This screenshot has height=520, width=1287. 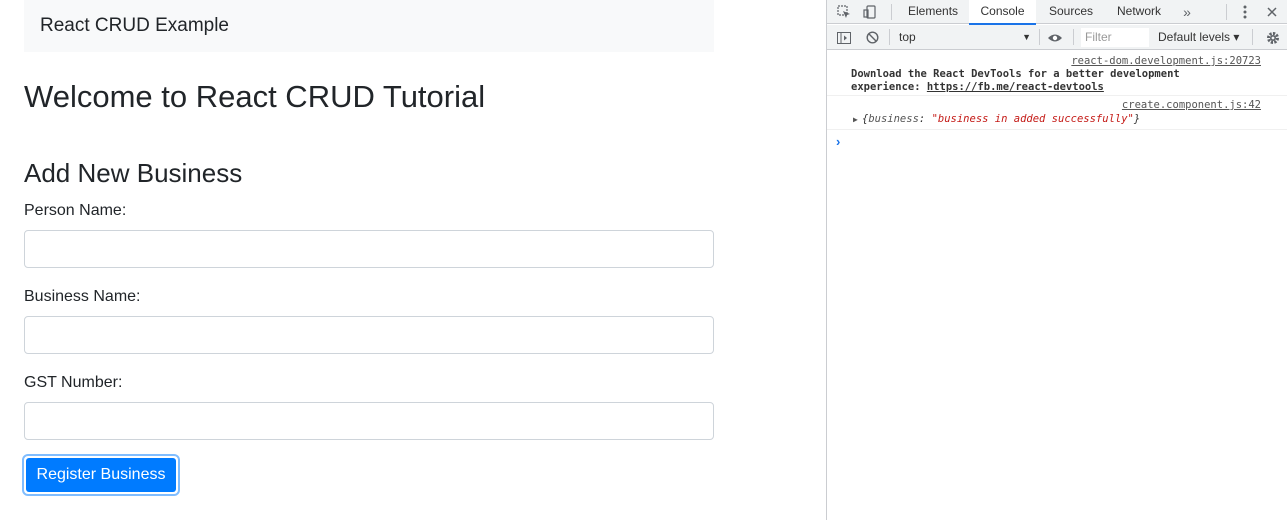 I want to click on message-source-link: create.component.js:42, so click(x=1191, y=105).